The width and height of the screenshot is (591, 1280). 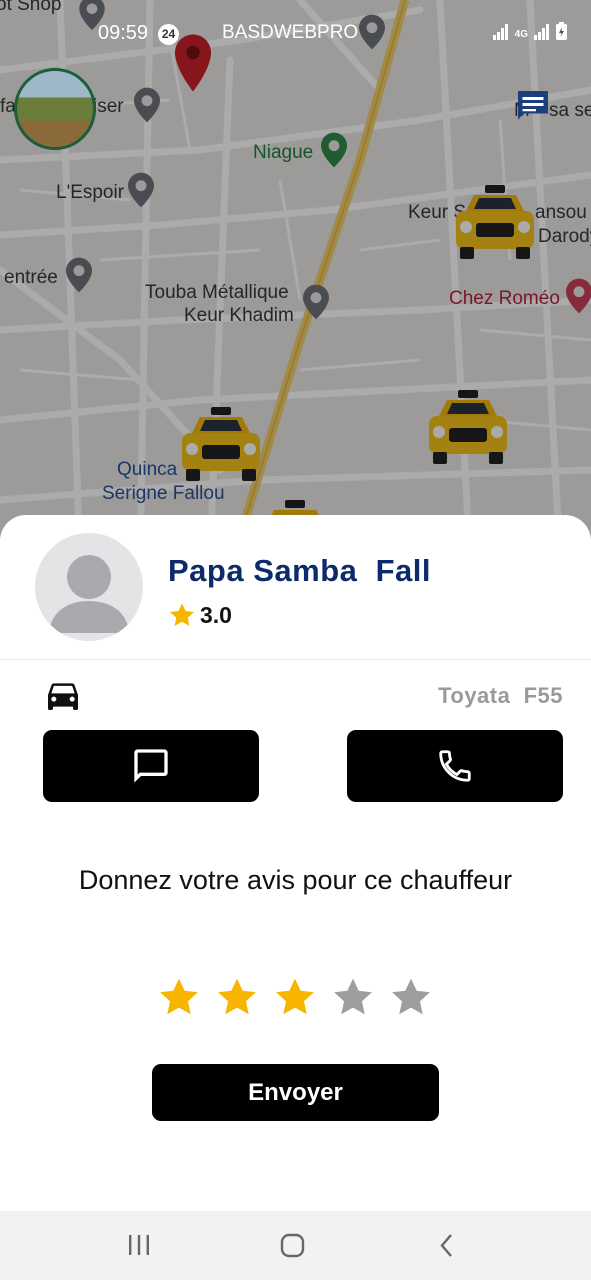 I want to click on recent-apps-icon, so click(x=139, y=1246).